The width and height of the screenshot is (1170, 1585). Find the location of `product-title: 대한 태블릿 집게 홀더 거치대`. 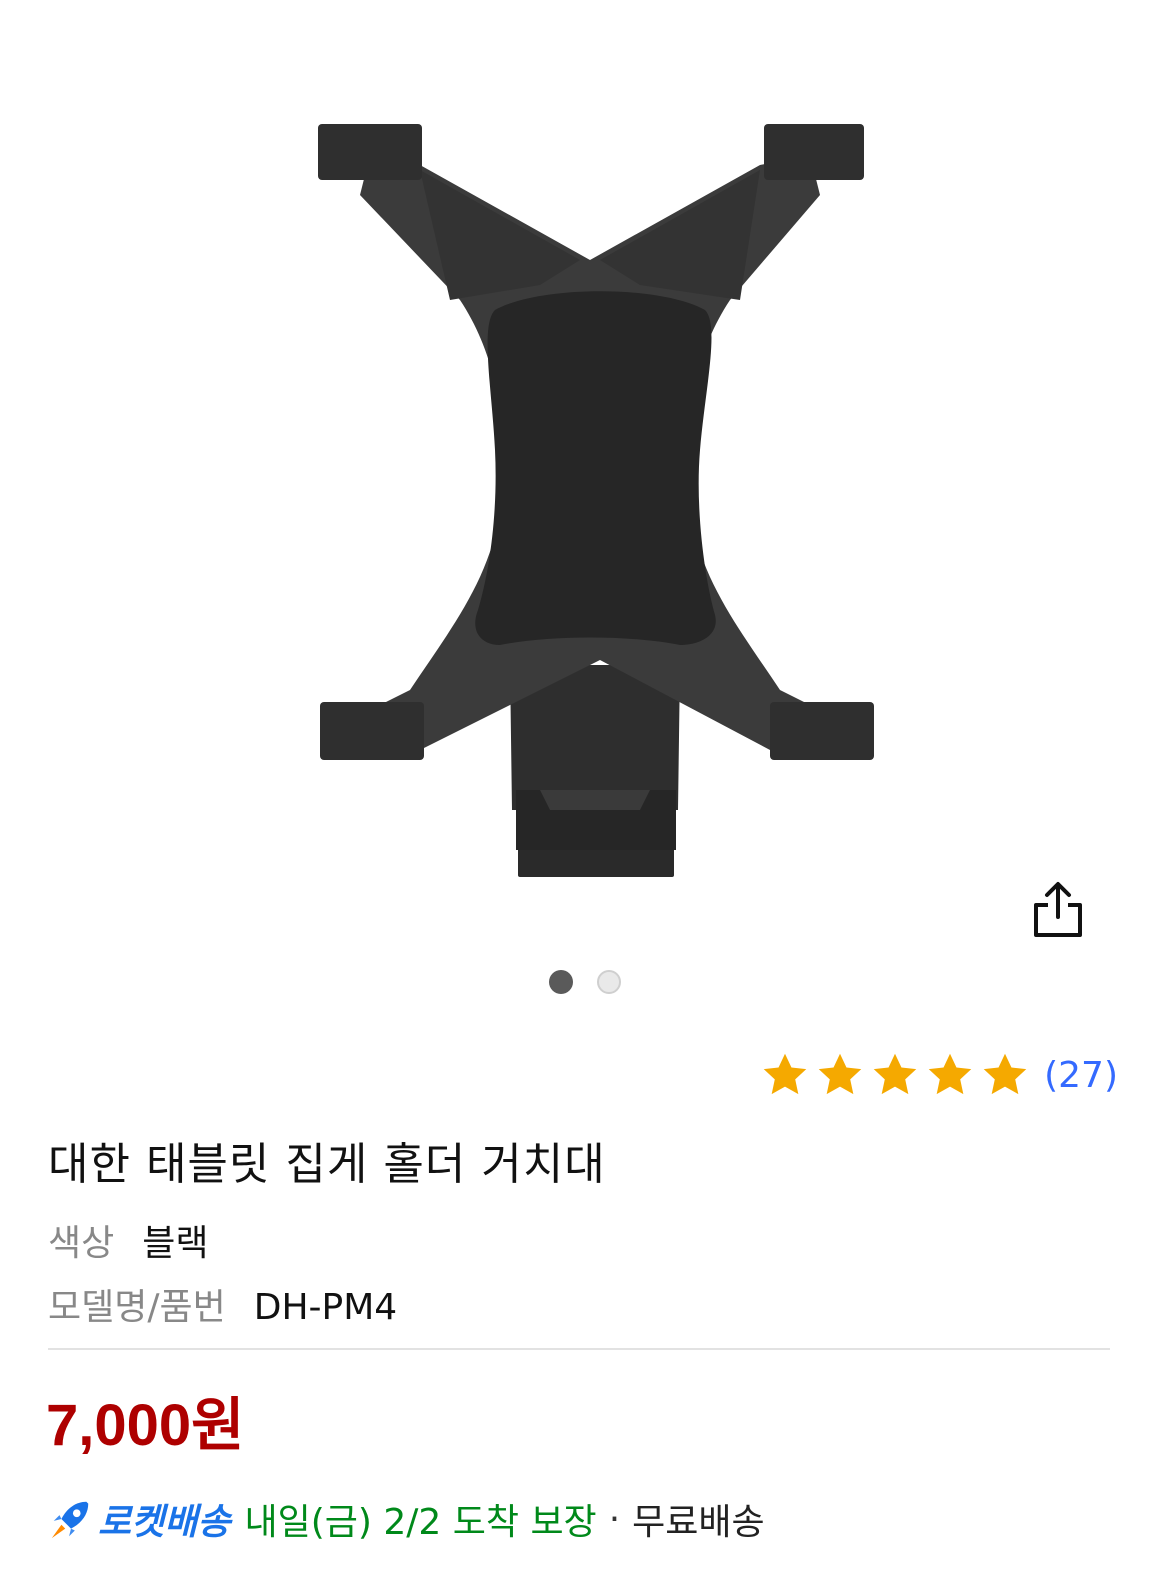

product-title: 대한 태블릿 집게 홀더 거치대 is located at coordinates (327, 1164).